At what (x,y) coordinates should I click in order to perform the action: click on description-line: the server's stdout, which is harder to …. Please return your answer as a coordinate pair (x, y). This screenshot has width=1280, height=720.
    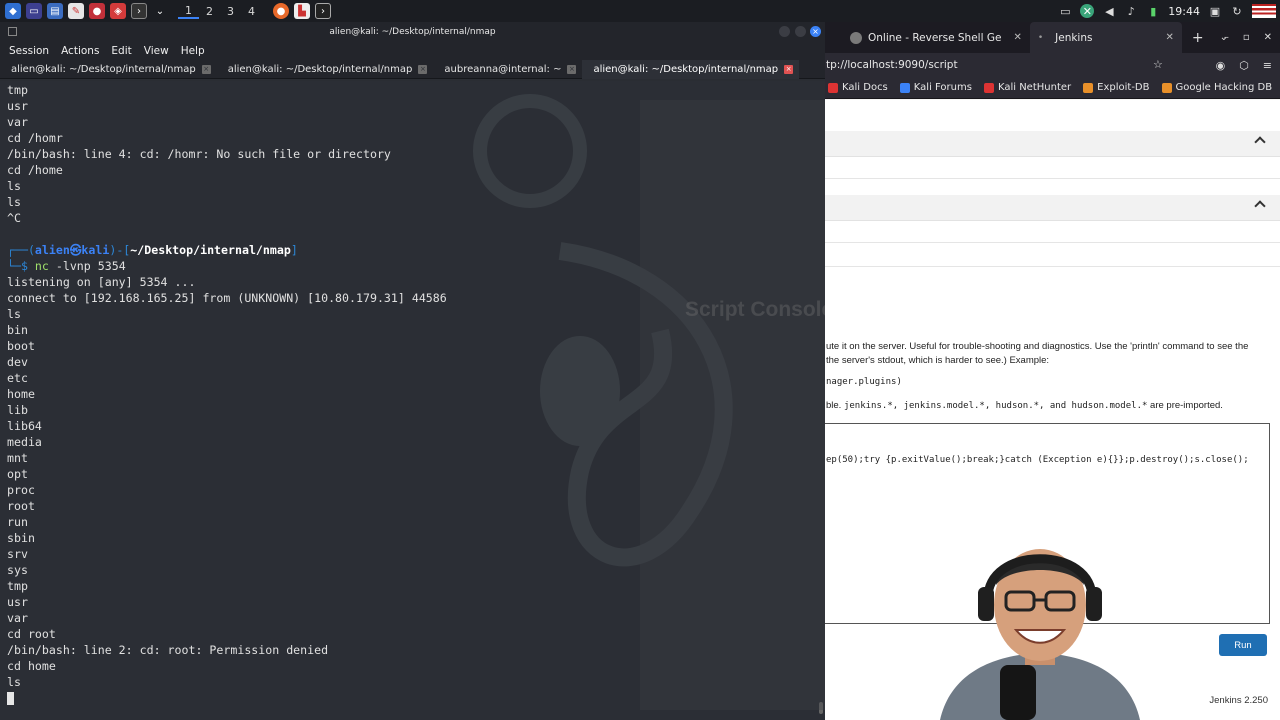
    Looking at the image, I should click on (938, 360).